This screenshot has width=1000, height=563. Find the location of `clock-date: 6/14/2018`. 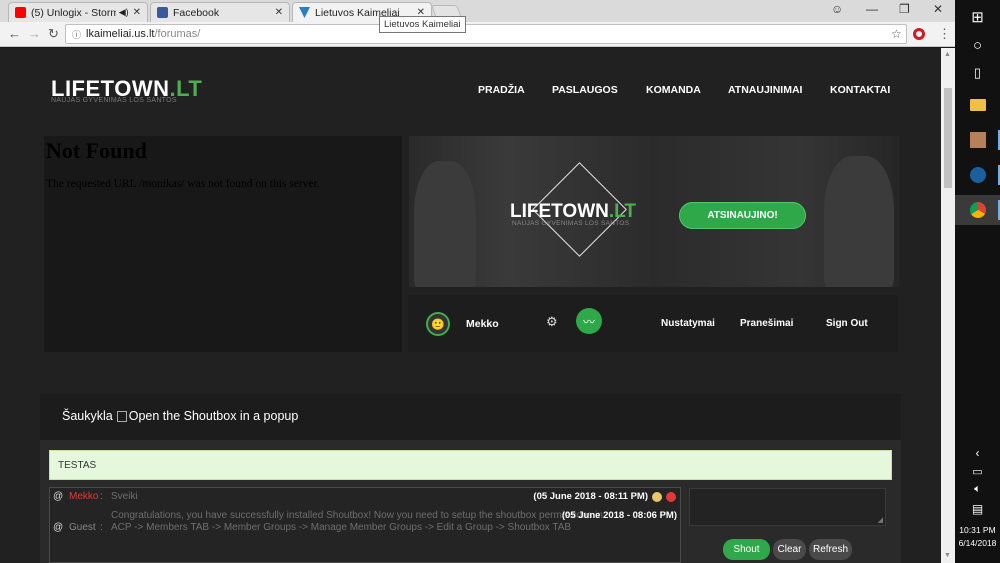

clock-date: 6/14/2018 is located at coordinates (977, 543).